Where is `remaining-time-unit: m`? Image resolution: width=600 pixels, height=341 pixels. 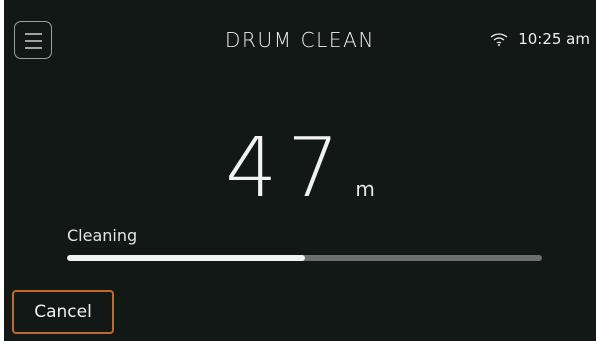 remaining-time-unit: m is located at coordinates (365, 189).